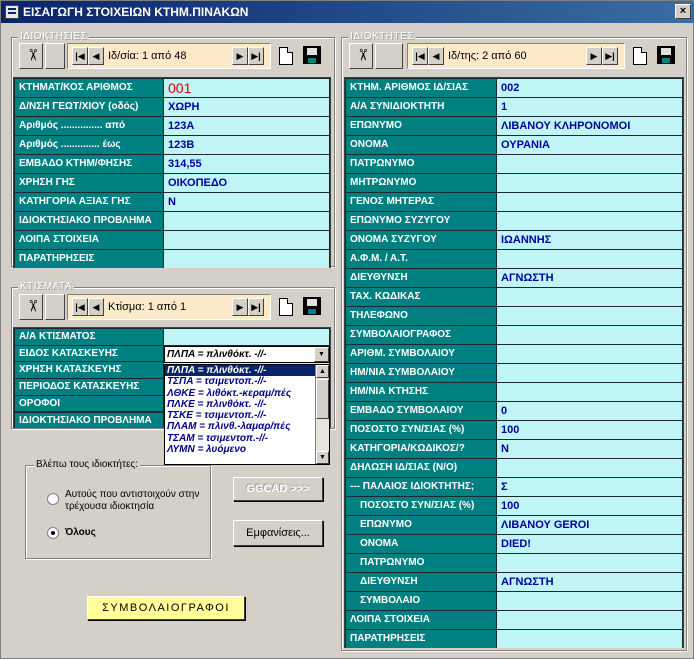 The image size is (694, 659). Describe the element at coordinates (322, 399) in the screenshot. I see `scrollbar-thumb` at that location.